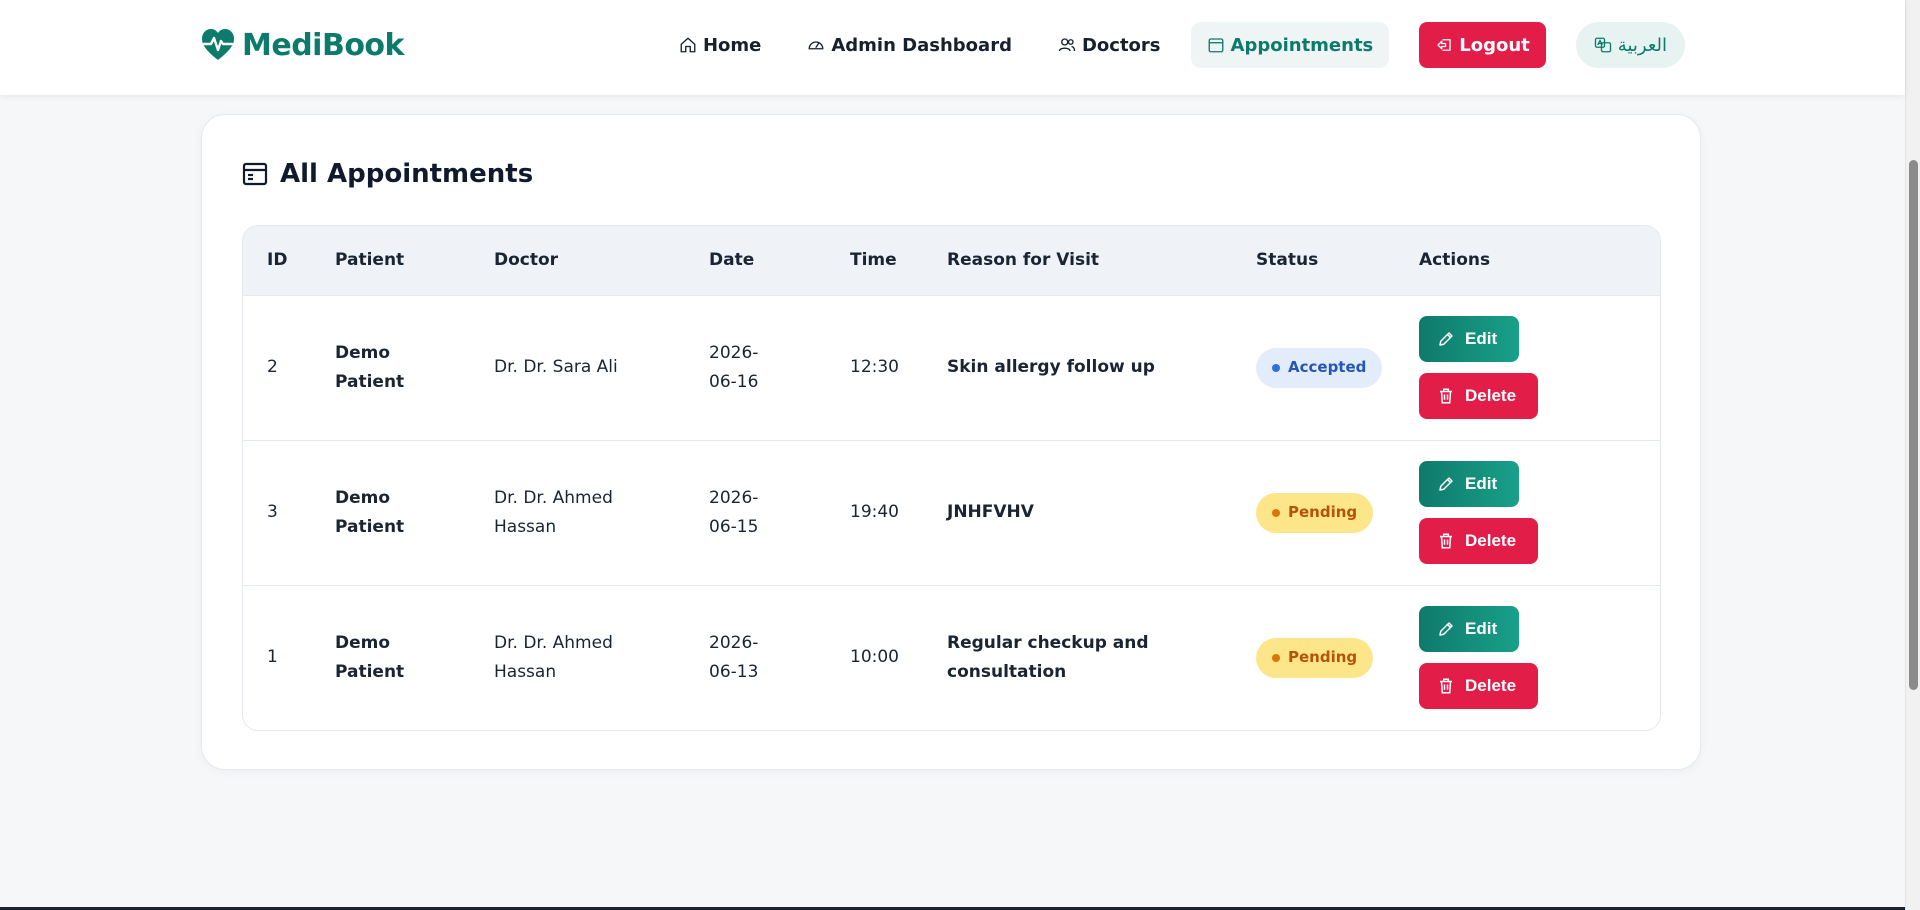 The height and width of the screenshot is (910, 1920). I want to click on cell-date: 2026-06-13, so click(755, 657).